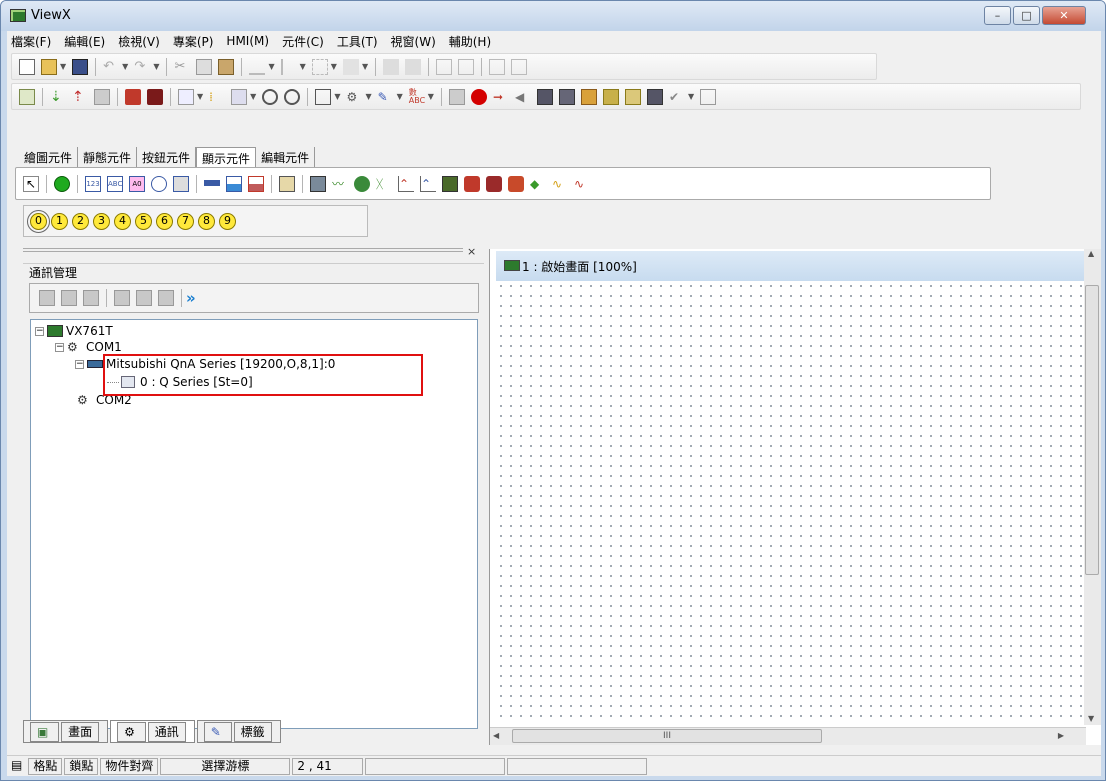  What do you see at coordinates (185, 221) in the screenshot?
I see `number-7: 7` at bounding box center [185, 221].